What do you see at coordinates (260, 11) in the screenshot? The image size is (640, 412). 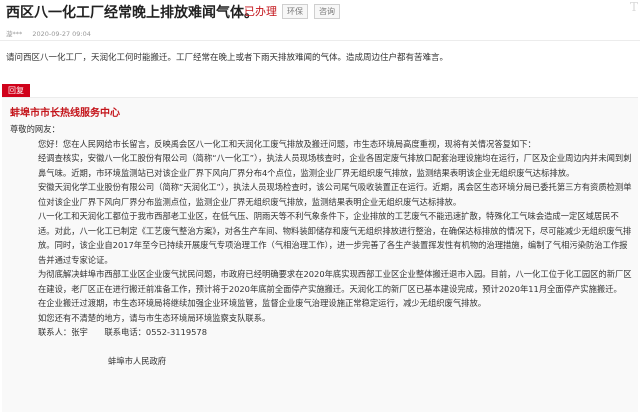 I see `status-badge: 已办理` at bounding box center [260, 11].